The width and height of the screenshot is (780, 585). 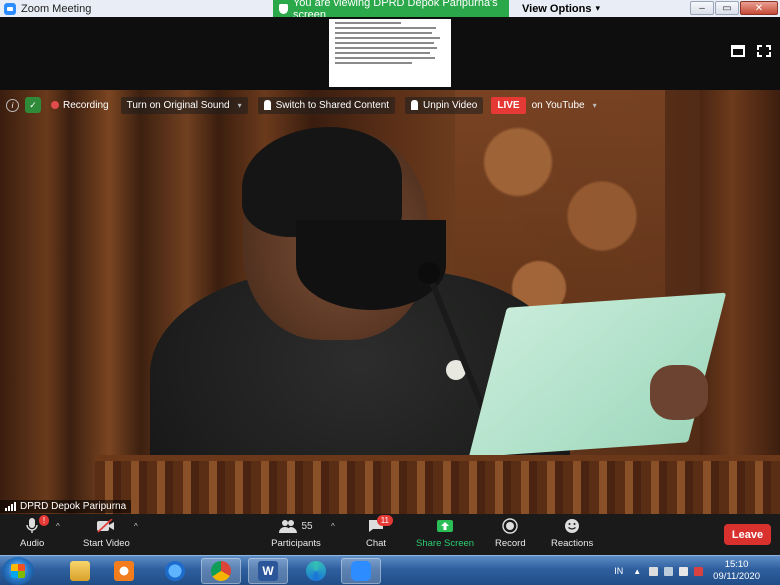 What do you see at coordinates (333, 526) in the screenshot?
I see `participants-options-chevron-icon: ^` at bounding box center [333, 526].